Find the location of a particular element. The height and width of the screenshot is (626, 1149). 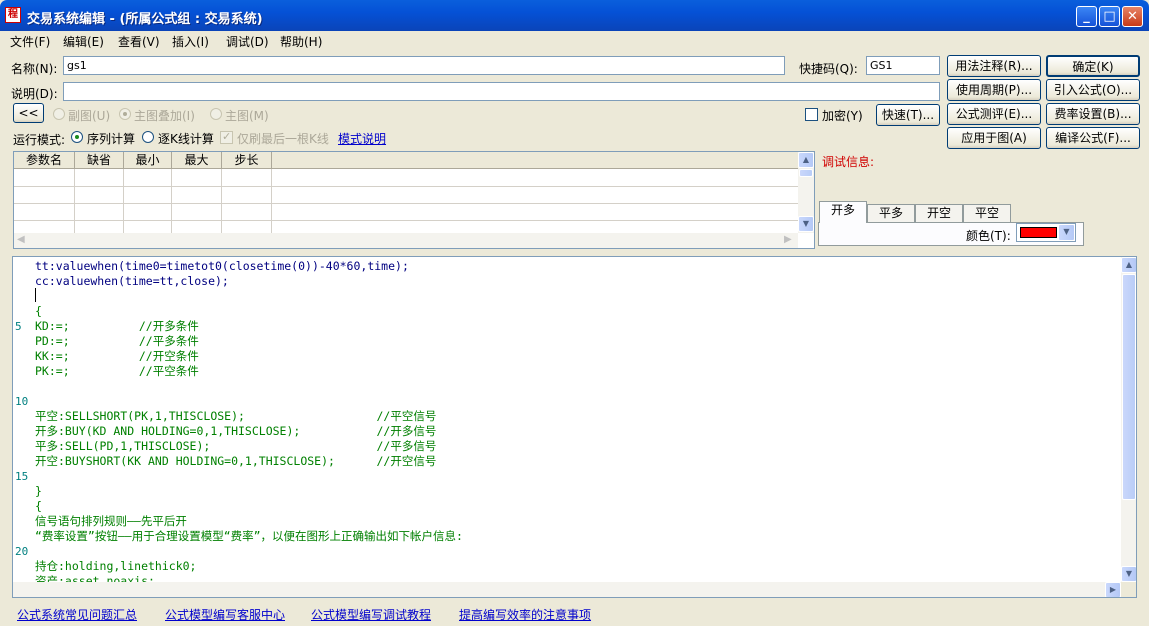

desc-label: 说明(D): is located at coordinates (34, 94).